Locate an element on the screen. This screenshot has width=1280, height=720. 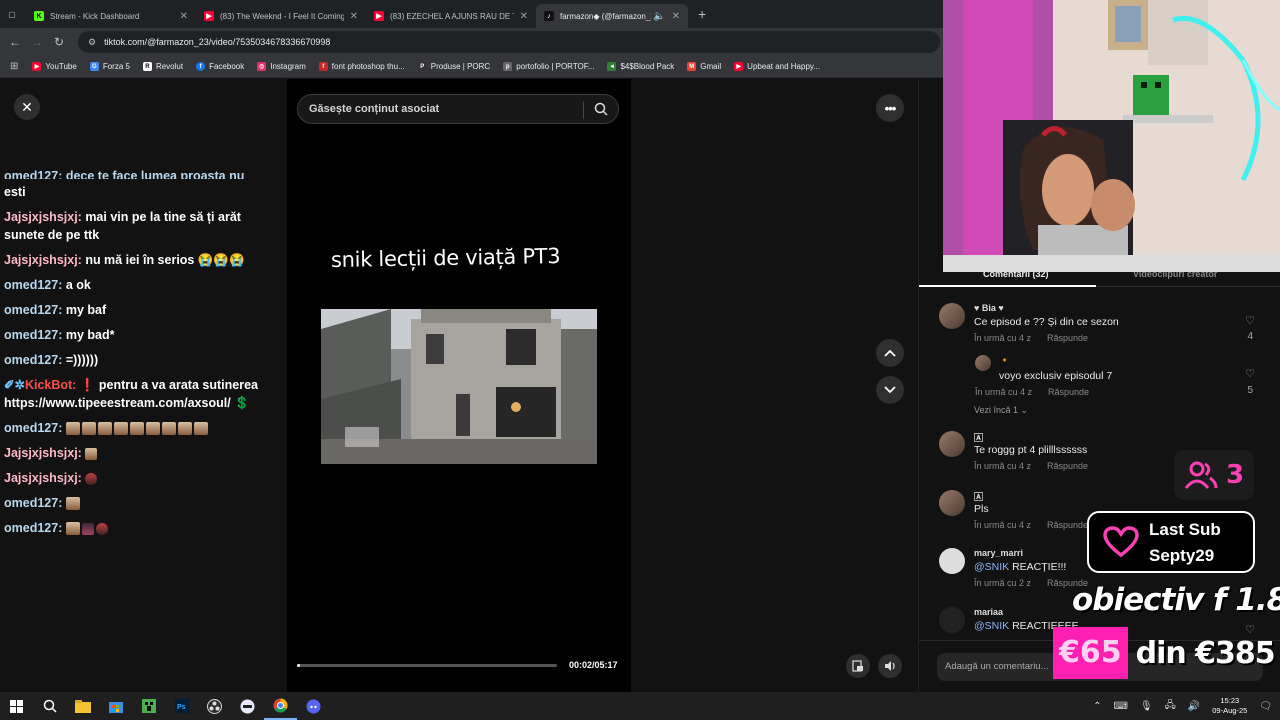
gmail-icon: M is located at coordinates (692, 66).